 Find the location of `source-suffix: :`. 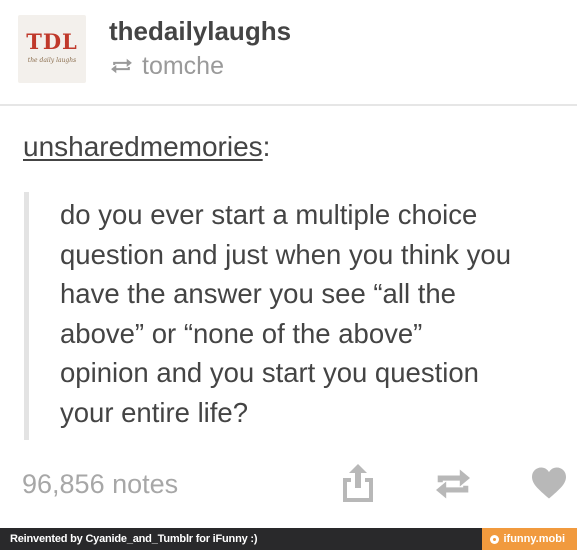

source-suffix: : is located at coordinates (266, 146).